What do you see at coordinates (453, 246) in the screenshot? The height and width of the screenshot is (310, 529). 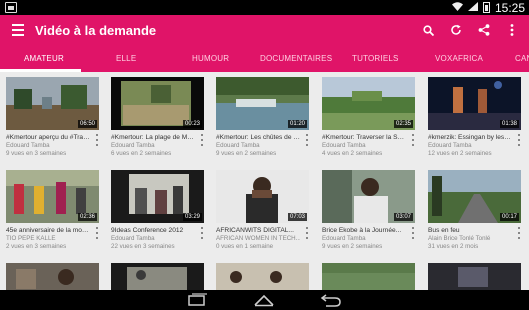 I see `video-meta: 31 vues en 2 mois` at bounding box center [453, 246].